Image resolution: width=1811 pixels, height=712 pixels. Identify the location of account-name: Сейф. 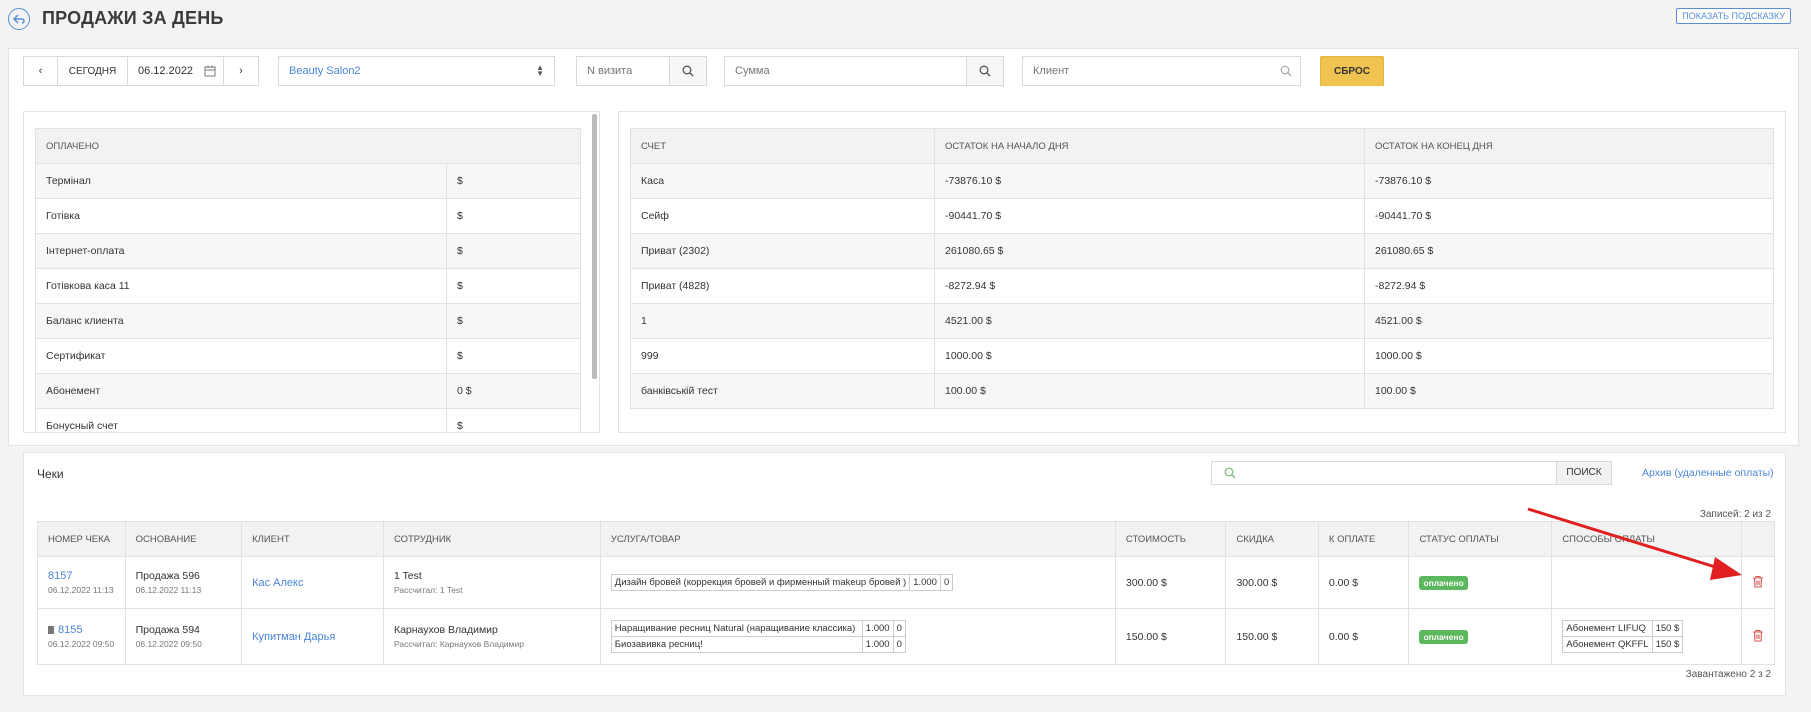
(782, 216).